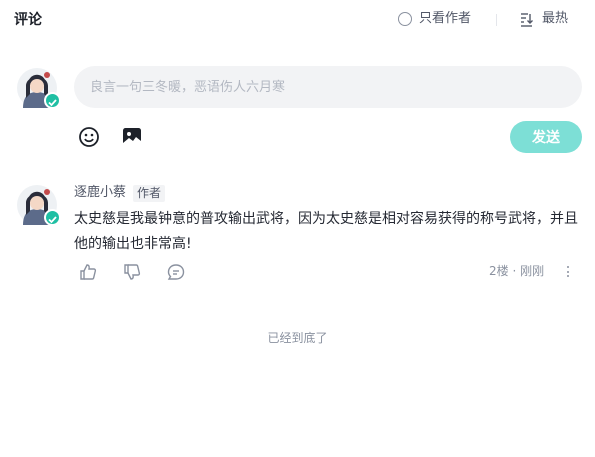 This screenshot has height=457, width=595. What do you see at coordinates (546, 137) in the screenshot?
I see `send-button: 发送` at bounding box center [546, 137].